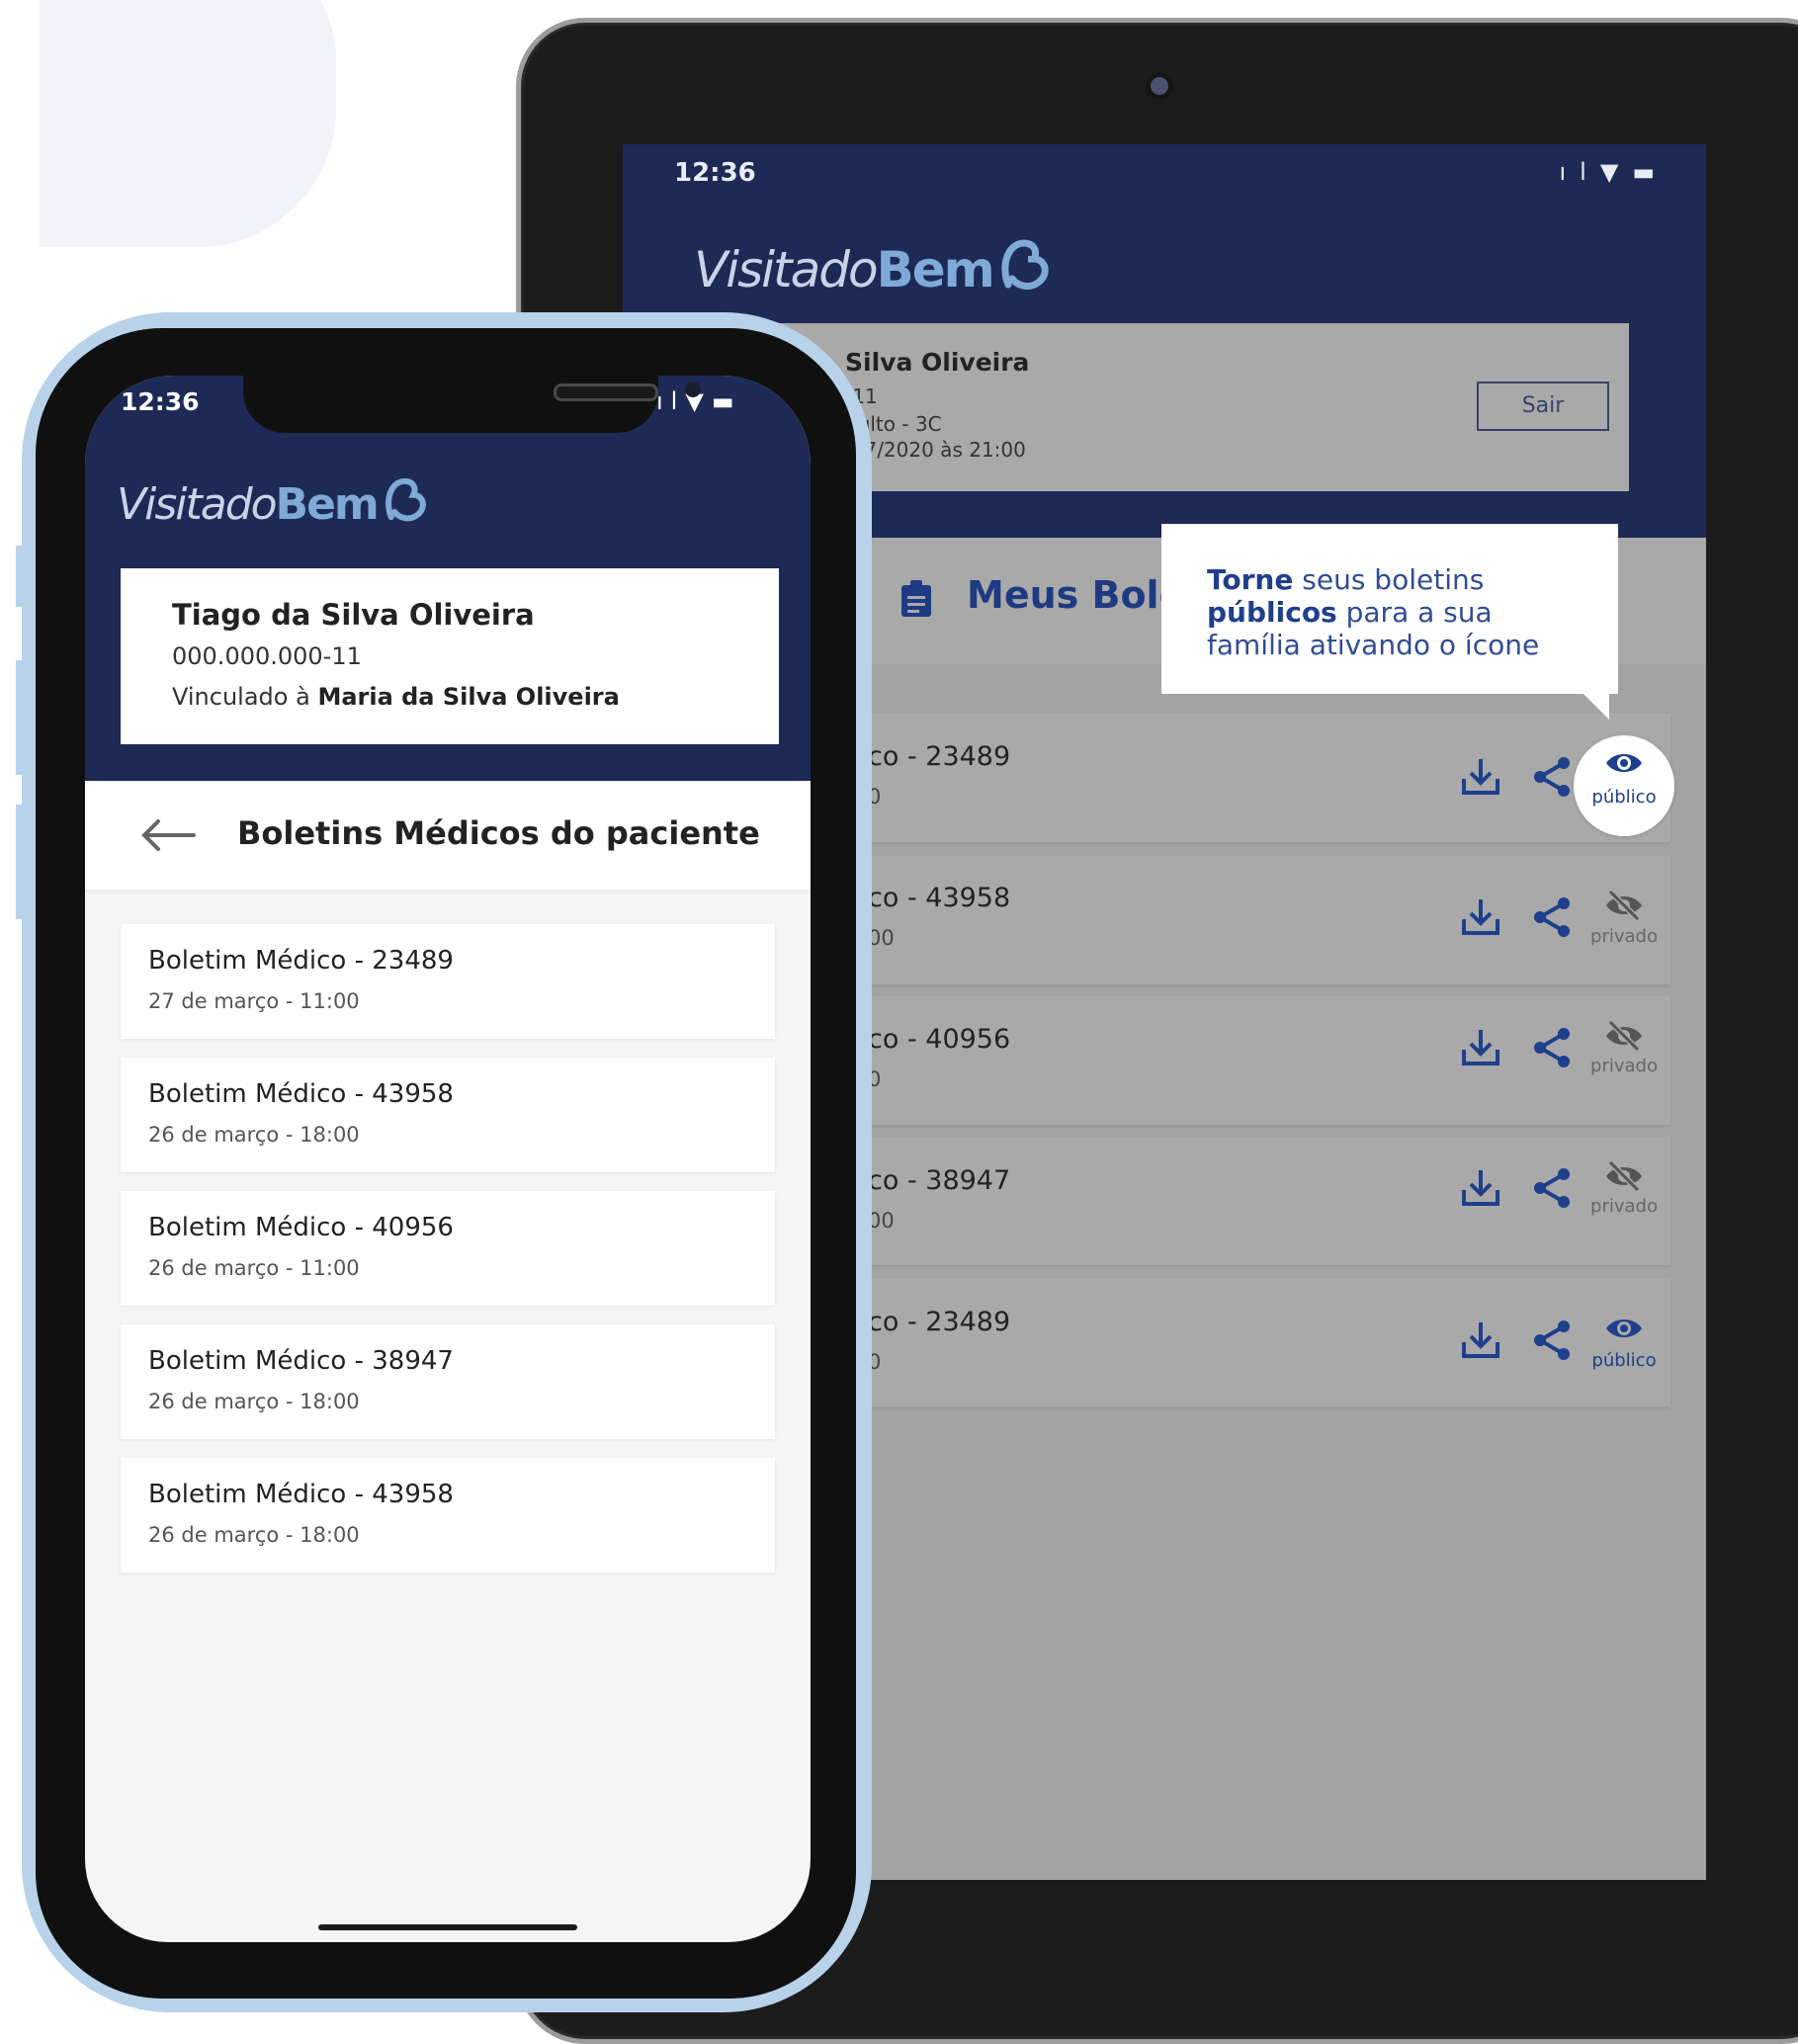 The image size is (1798, 2044). Describe the element at coordinates (1389, 580) in the screenshot. I see `tooltip-text-1: seus boletins` at that location.